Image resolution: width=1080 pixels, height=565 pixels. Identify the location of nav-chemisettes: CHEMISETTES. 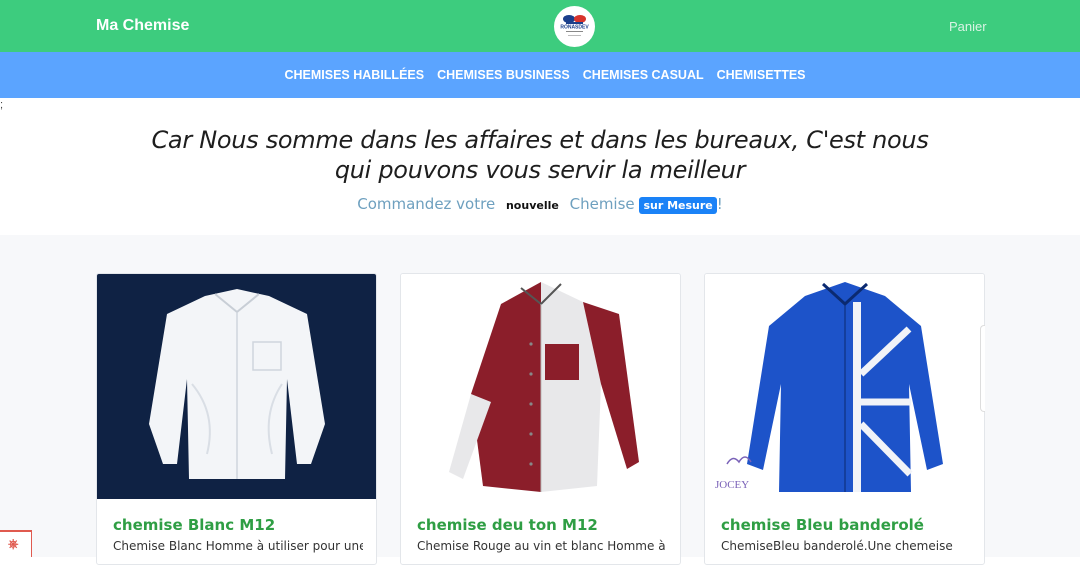
(761, 75).